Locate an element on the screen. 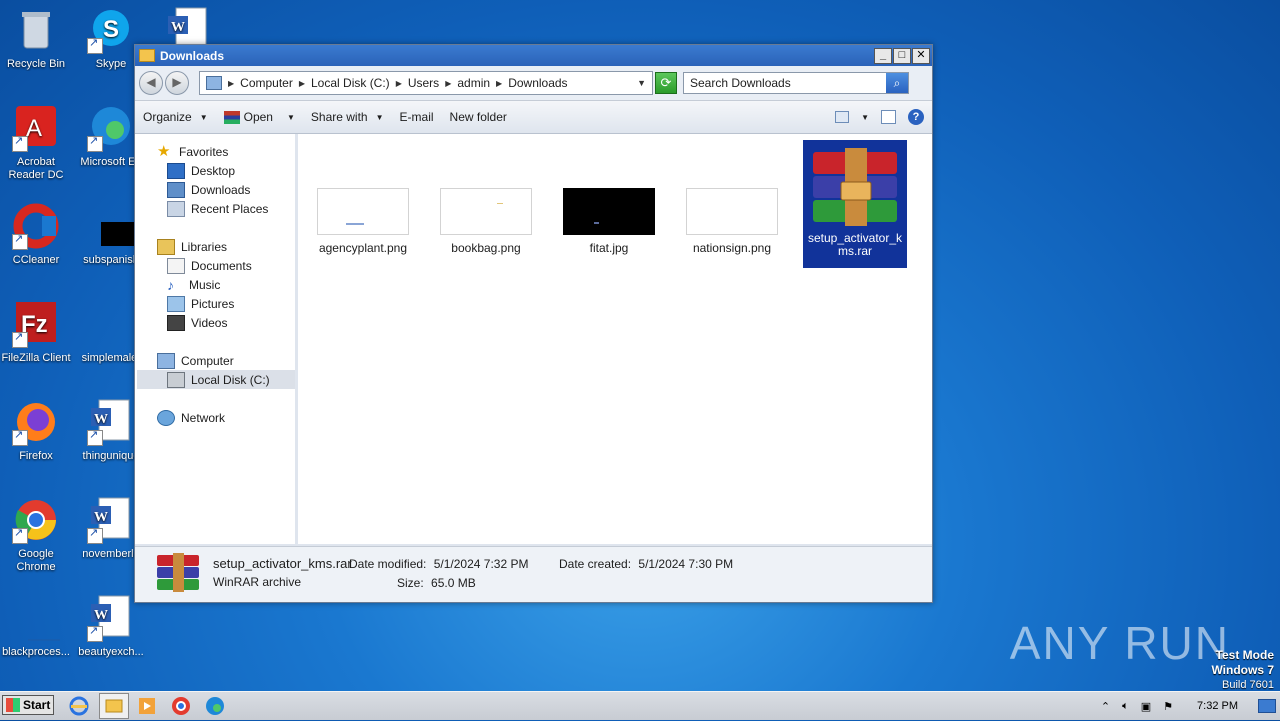 The image size is (1280, 721). show-desktop-icon is located at coordinates (1267, 706).